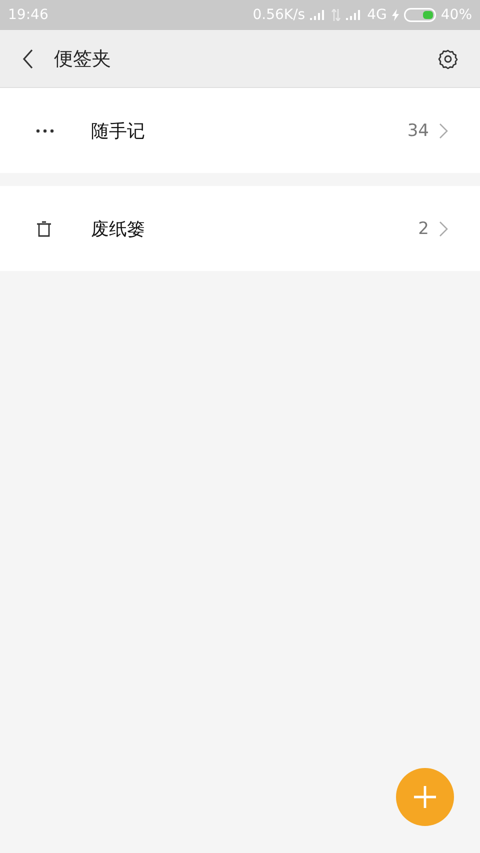 The image size is (480, 853). I want to click on settings-icon, so click(448, 58).